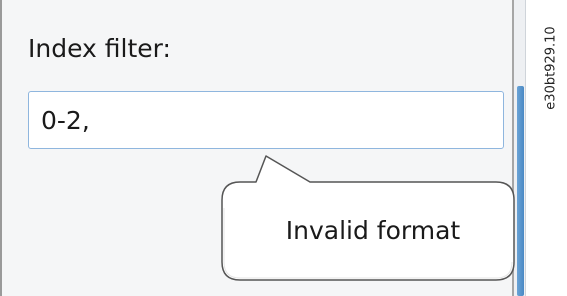 This screenshot has height=296, width=567. What do you see at coordinates (99, 48) in the screenshot?
I see `index-filter-label: Index filter:` at bounding box center [99, 48].